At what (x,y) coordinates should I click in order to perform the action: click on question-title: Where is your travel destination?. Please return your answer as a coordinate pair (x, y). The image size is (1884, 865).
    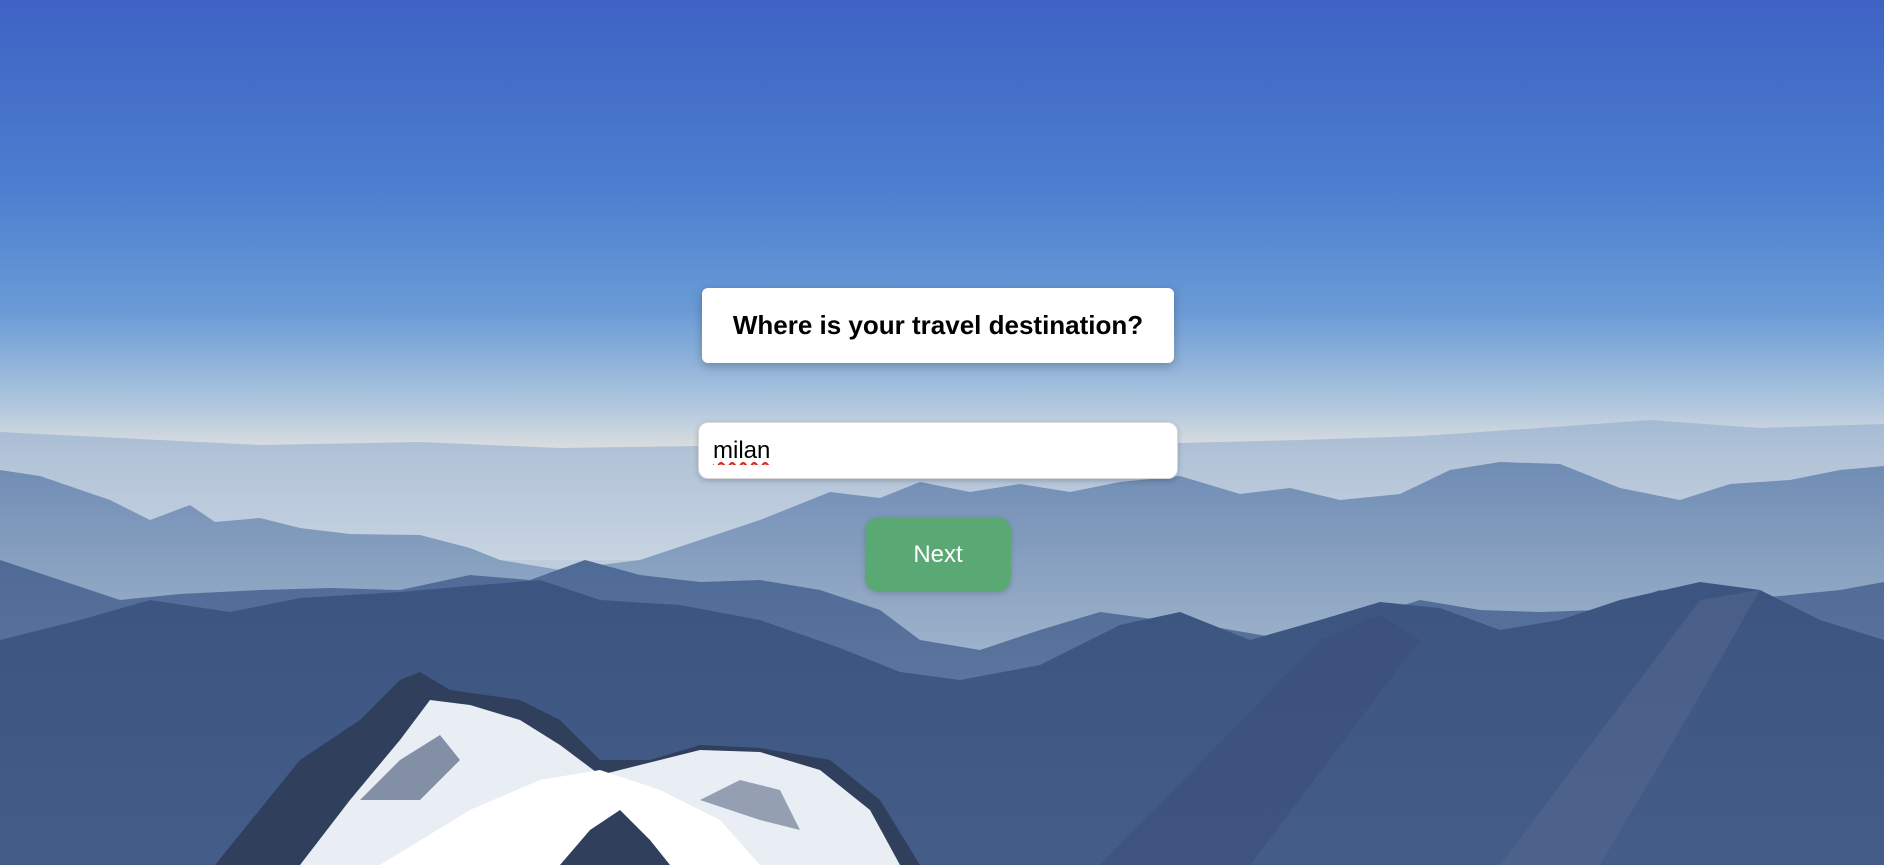
    Looking at the image, I should click on (938, 325).